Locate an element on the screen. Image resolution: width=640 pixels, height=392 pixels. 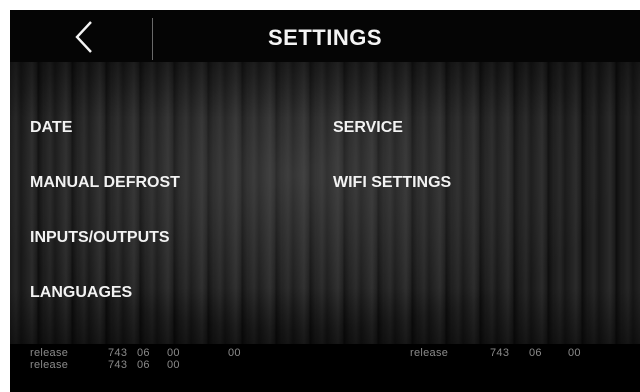
menu-item-wifi-settings: WIFI SETTINGS is located at coordinates (392, 183).